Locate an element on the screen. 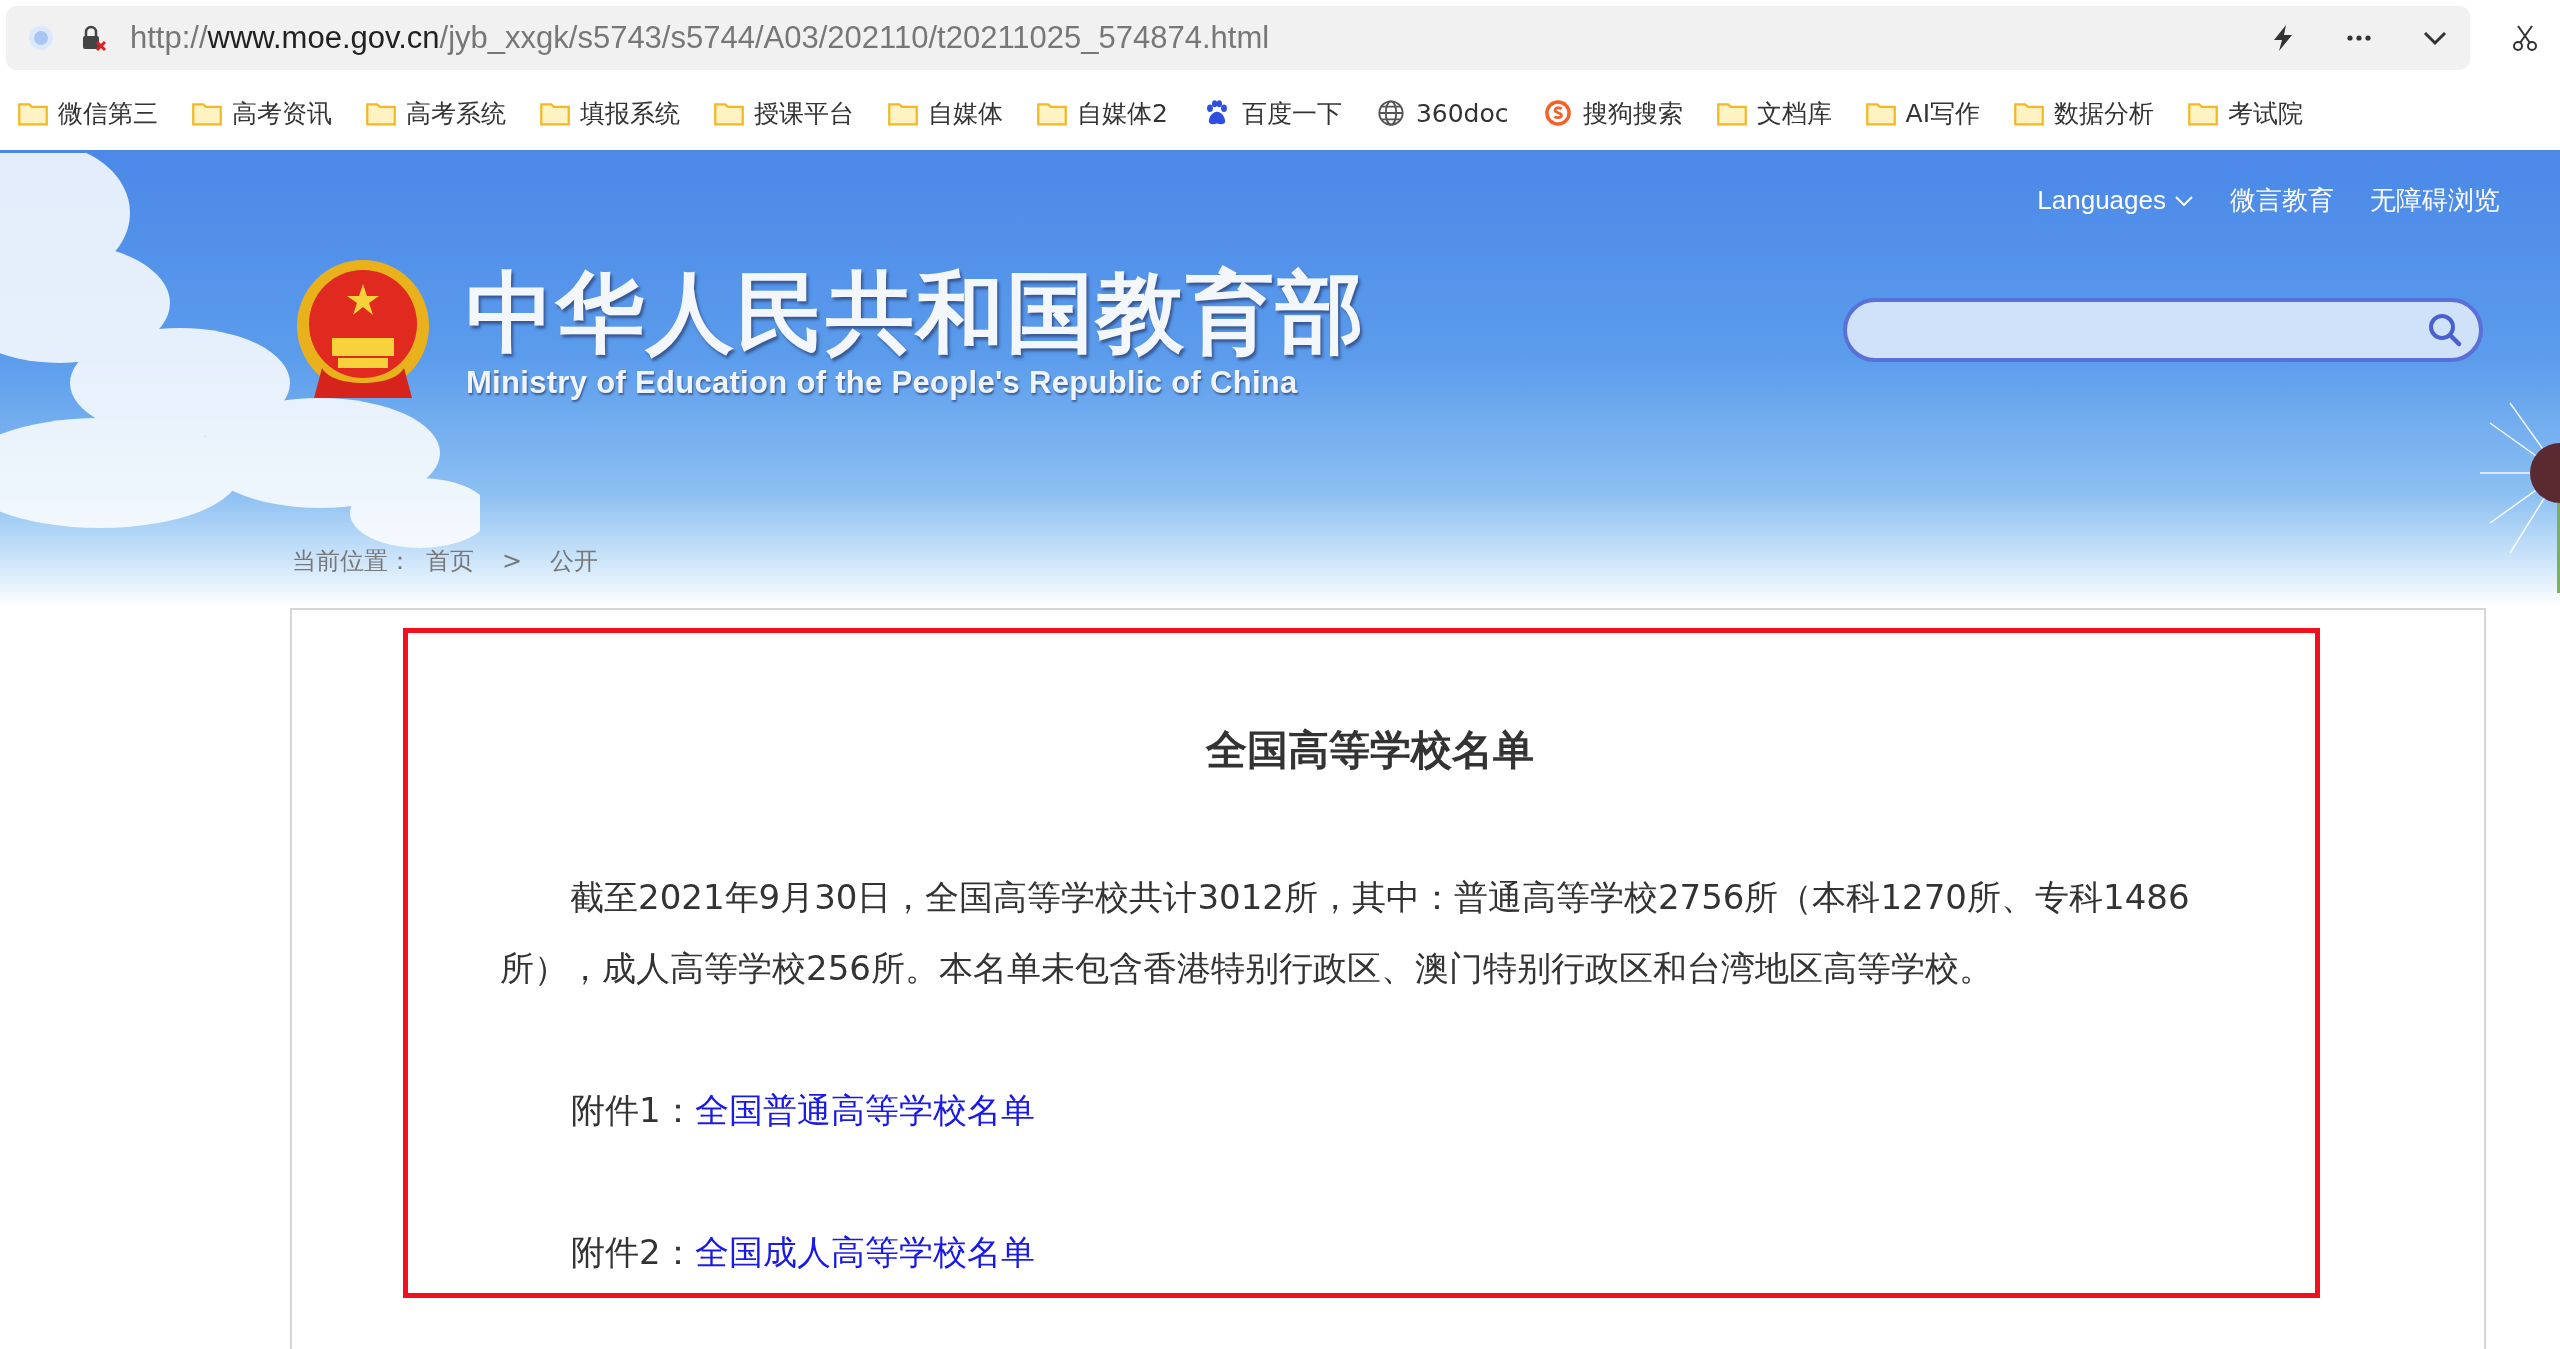 This screenshot has width=2560, height=1349. bookmark-item: 搜狗搜索 is located at coordinates (1612, 113).